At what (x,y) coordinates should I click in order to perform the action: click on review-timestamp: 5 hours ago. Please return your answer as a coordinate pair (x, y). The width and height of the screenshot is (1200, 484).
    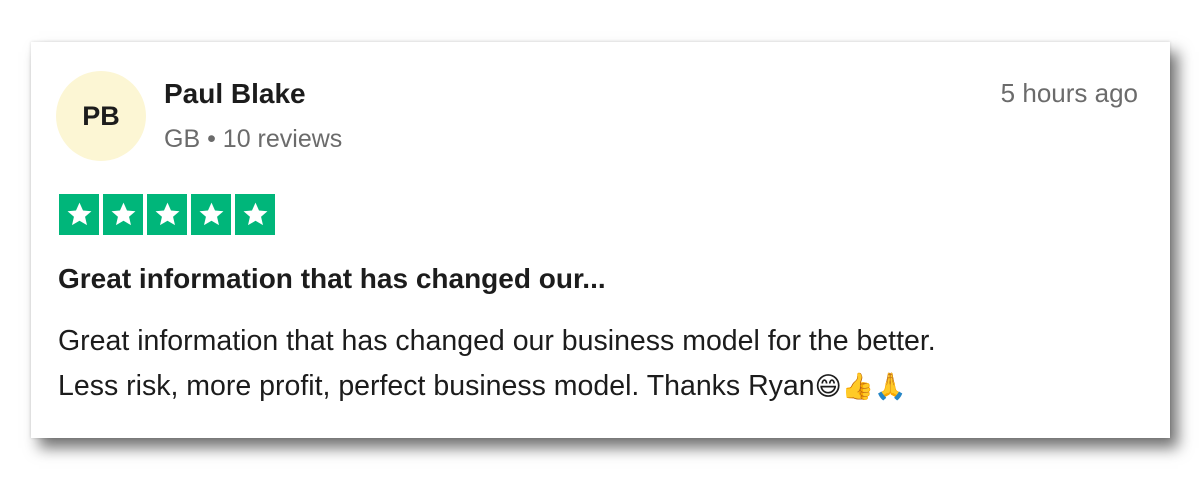
    Looking at the image, I should click on (1069, 93).